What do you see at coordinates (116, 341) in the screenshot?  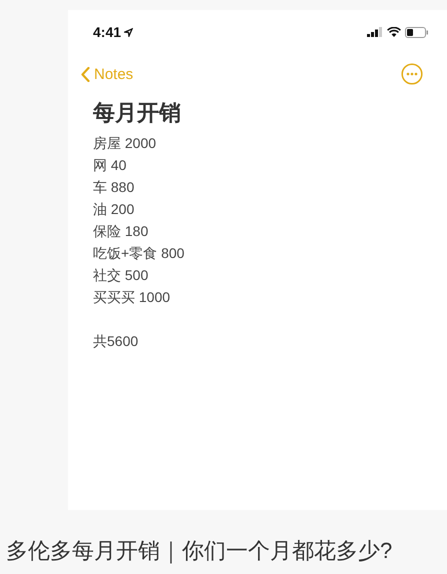 I see `note-total: 共5600` at bounding box center [116, 341].